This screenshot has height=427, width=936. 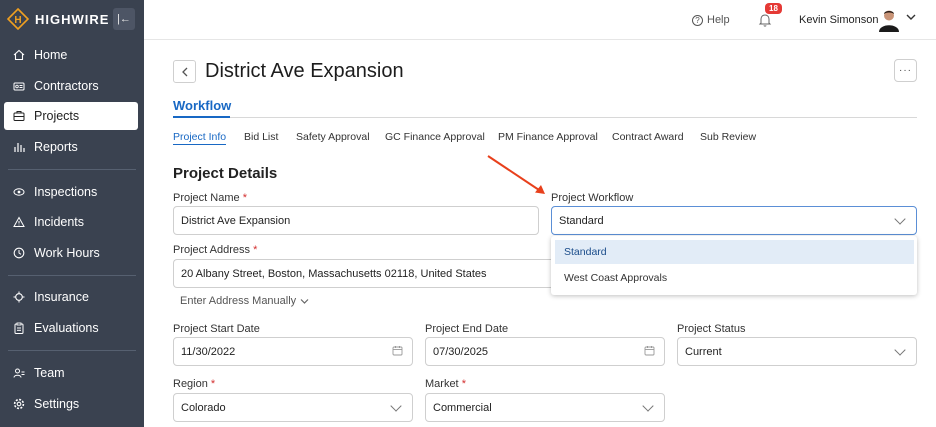 What do you see at coordinates (711, 329) in the screenshot?
I see `status-label: Project Status` at bounding box center [711, 329].